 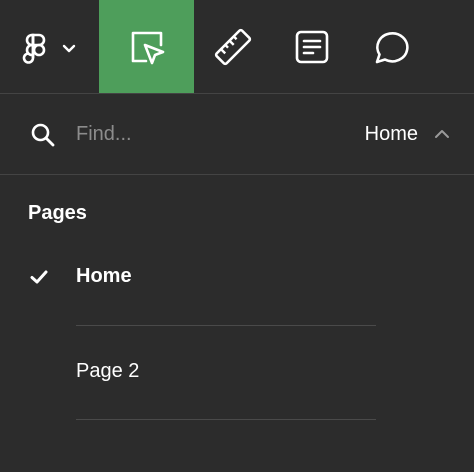 I want to click on main-menu-button, so click(x=49, y=46).